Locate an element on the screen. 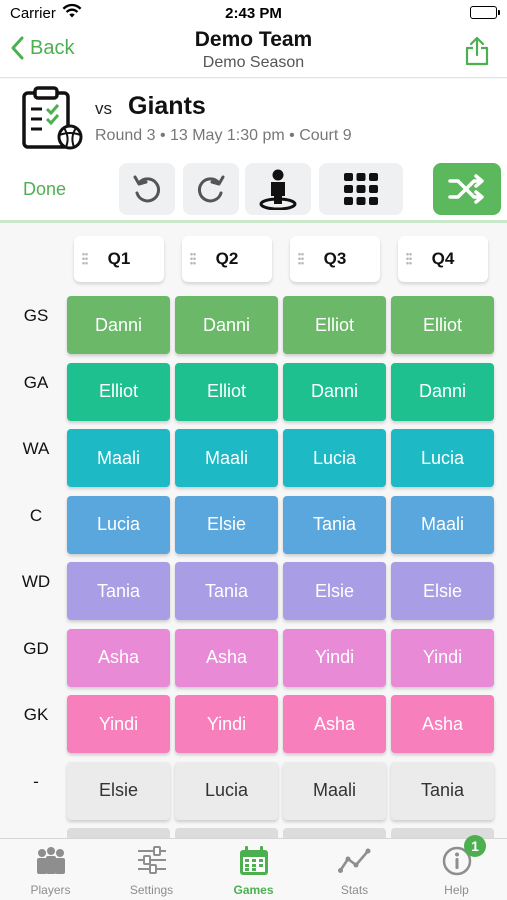 The image size is (507, 900). game-details: Round 3 • 13 May 1:30 pm • Court 9 is located at coordinates (223, 135).